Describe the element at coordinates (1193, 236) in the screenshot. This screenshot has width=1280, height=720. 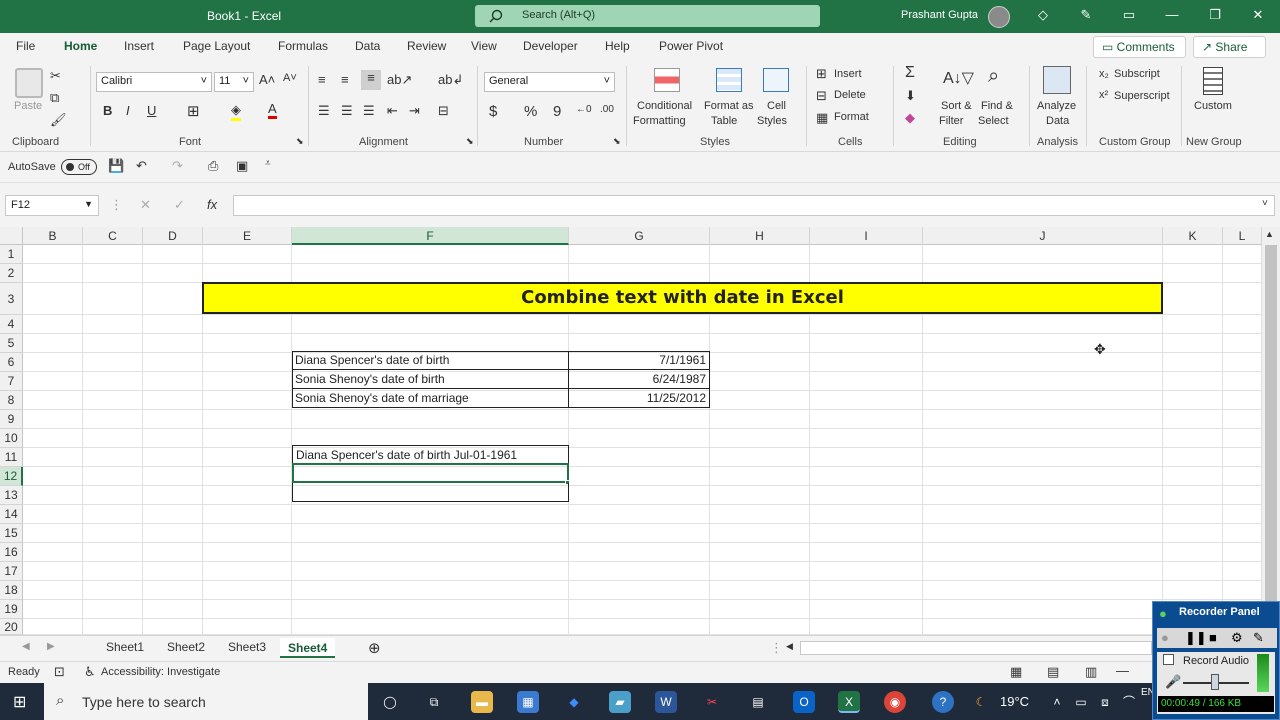
I see `column-header-k: K` at that location.